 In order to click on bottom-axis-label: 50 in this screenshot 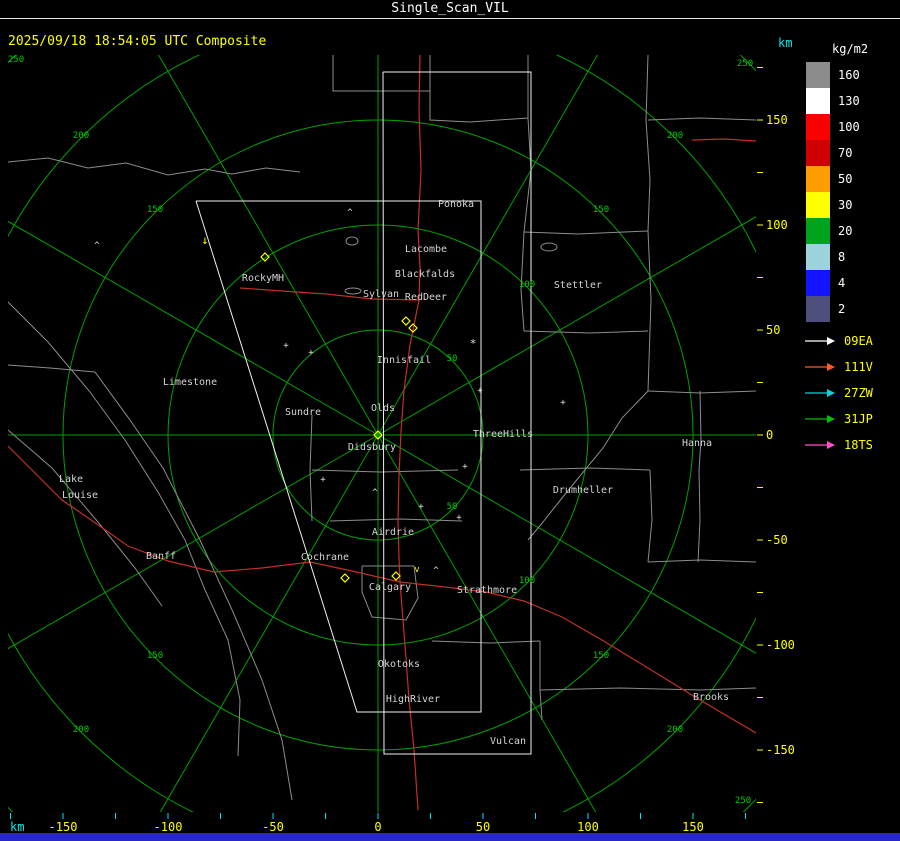, I will do `click(483, 827)`.